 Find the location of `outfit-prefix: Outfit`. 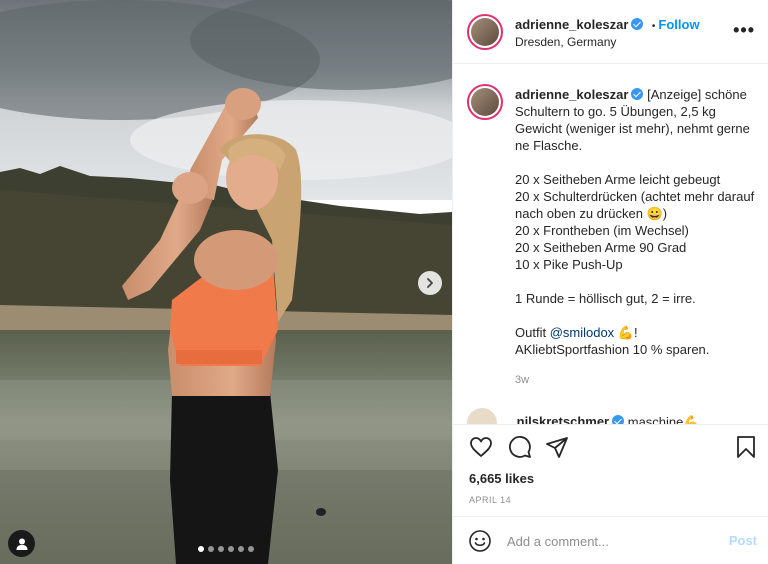

outfit-prefix: Outfit is located at coordinates (532, 332).